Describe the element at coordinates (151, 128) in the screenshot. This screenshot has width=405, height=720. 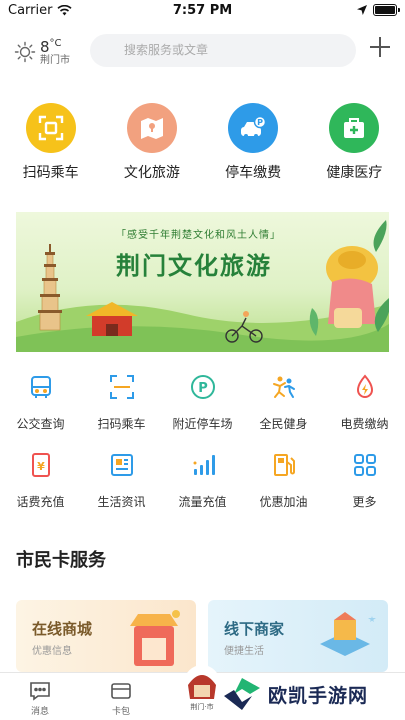
I see `map-icon` at that location.